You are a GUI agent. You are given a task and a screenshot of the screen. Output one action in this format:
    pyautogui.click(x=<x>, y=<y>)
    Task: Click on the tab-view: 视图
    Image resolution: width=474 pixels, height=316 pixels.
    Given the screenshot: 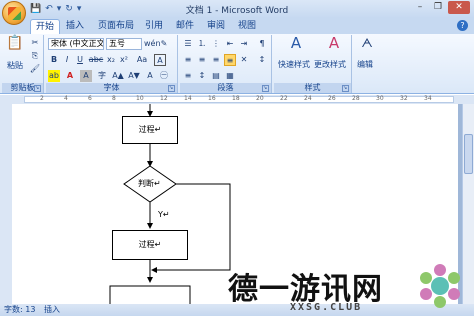 What is the action you would take?
    pyautogui.click(x=247, y=26)
    